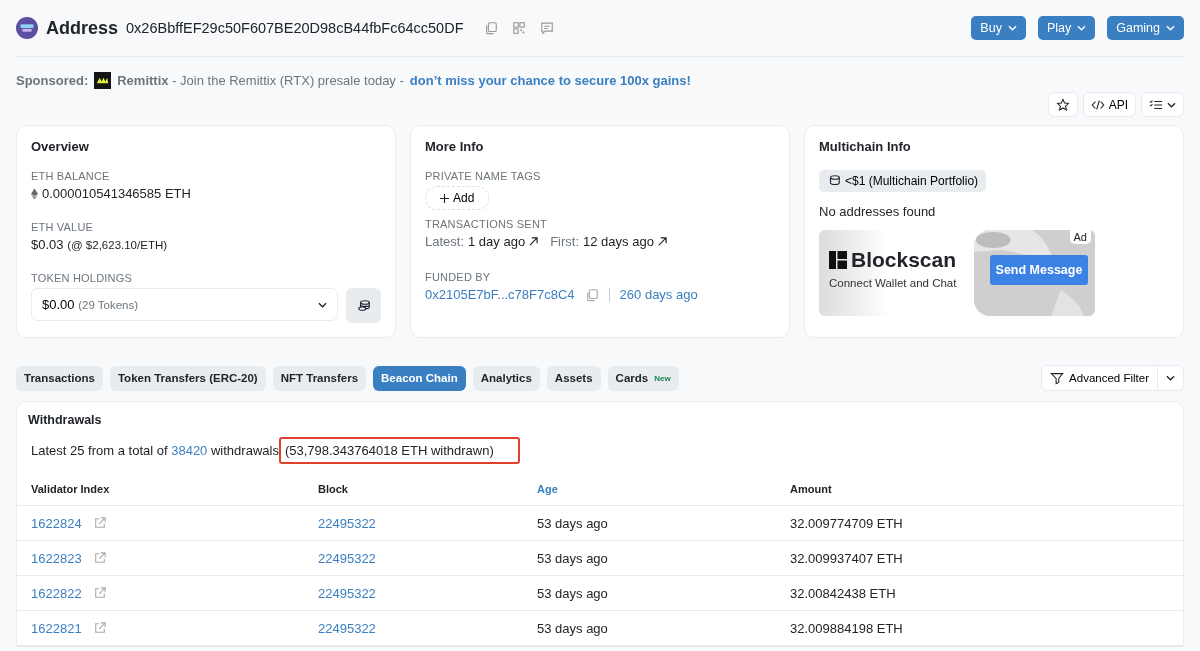 This screenshot has height=651, width=1200. I want to click on status-text: No addresses found, so click(878, 211).